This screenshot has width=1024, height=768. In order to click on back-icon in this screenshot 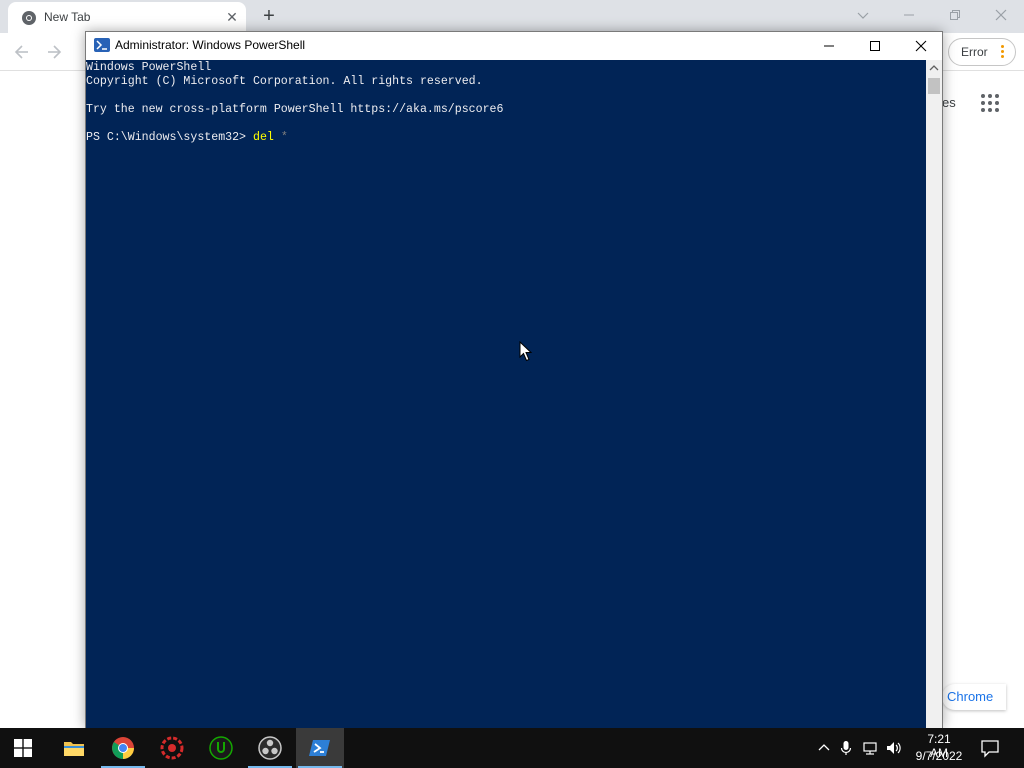, I will do `click(22, 52)`.